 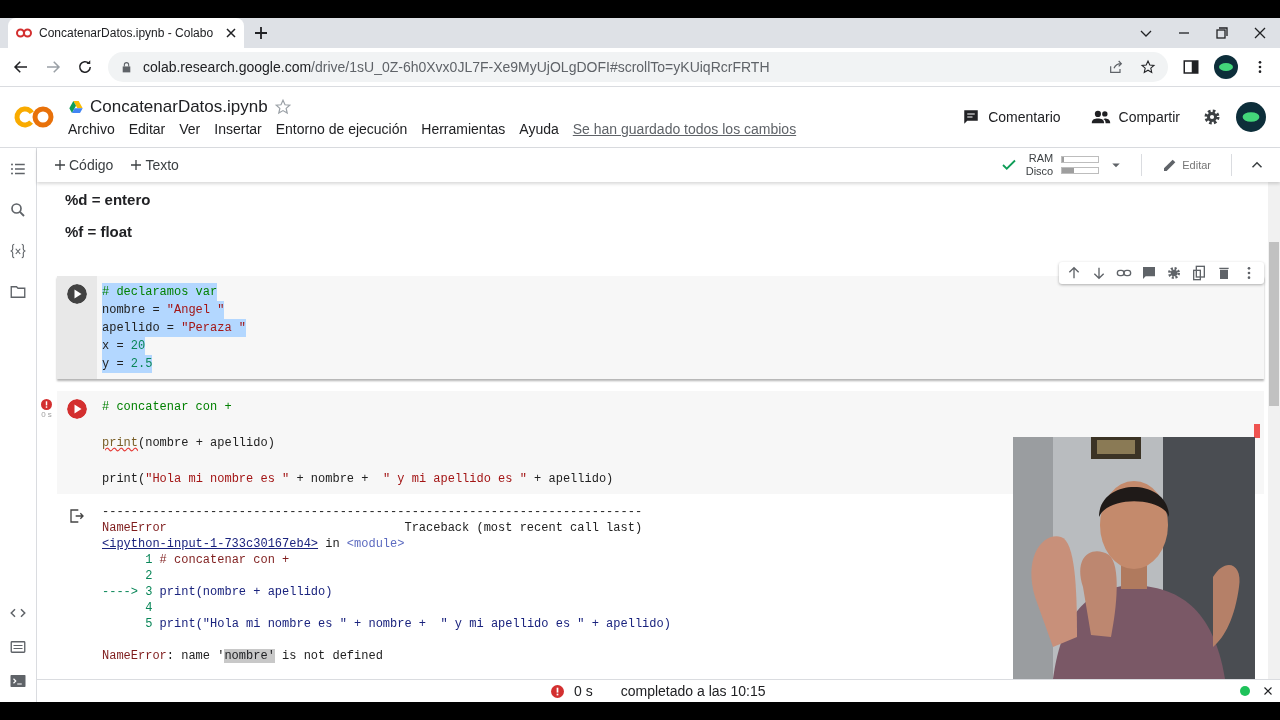 I want to click on output-line: NameError Traceback (most recent call last), so click(x=372, y=528).